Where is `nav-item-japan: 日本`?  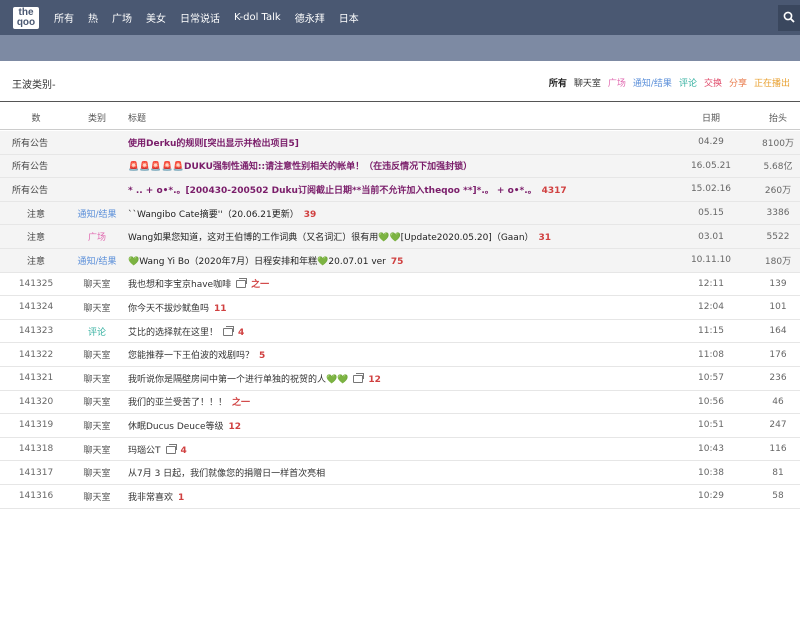 nav-item-japan: 日本 is located at coordinates (349, 17).